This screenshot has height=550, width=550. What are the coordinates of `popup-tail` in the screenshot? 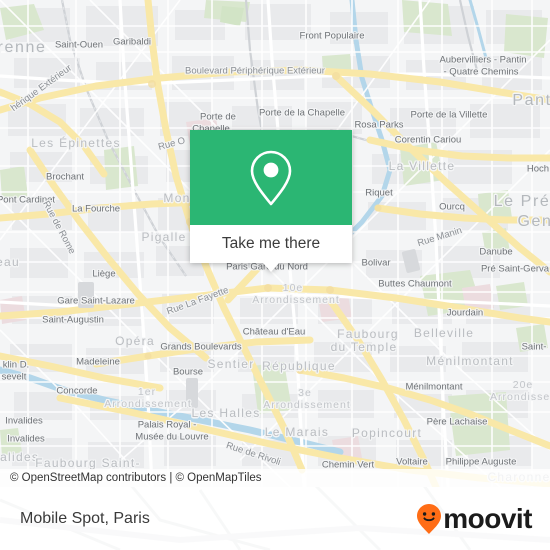 It's located at (271, 267).